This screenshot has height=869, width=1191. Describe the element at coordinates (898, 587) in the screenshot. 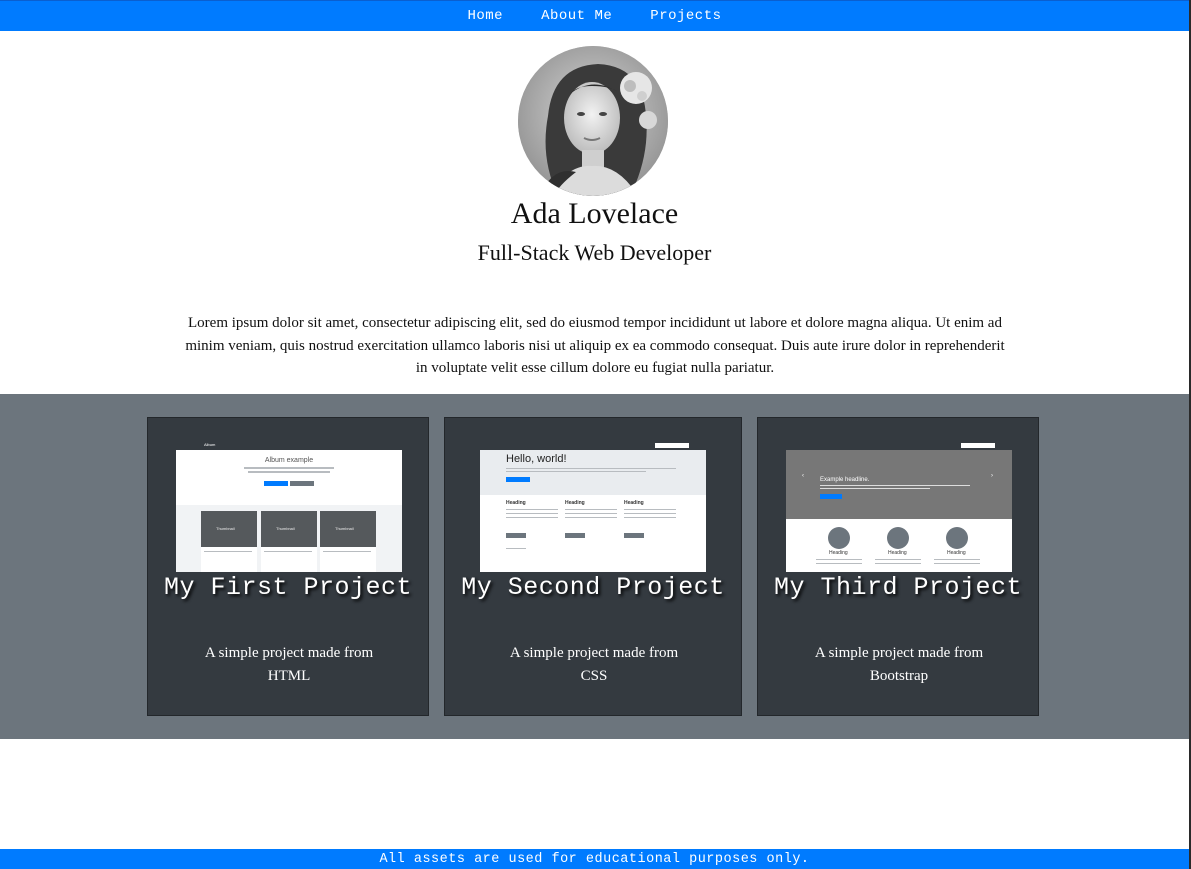

I see `project-3-title: My Third Project` at that location.